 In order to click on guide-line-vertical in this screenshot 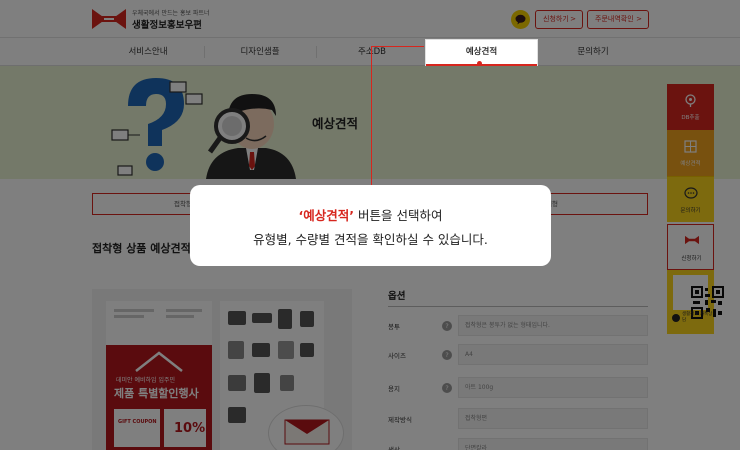, I will do `click(371, 115)`.